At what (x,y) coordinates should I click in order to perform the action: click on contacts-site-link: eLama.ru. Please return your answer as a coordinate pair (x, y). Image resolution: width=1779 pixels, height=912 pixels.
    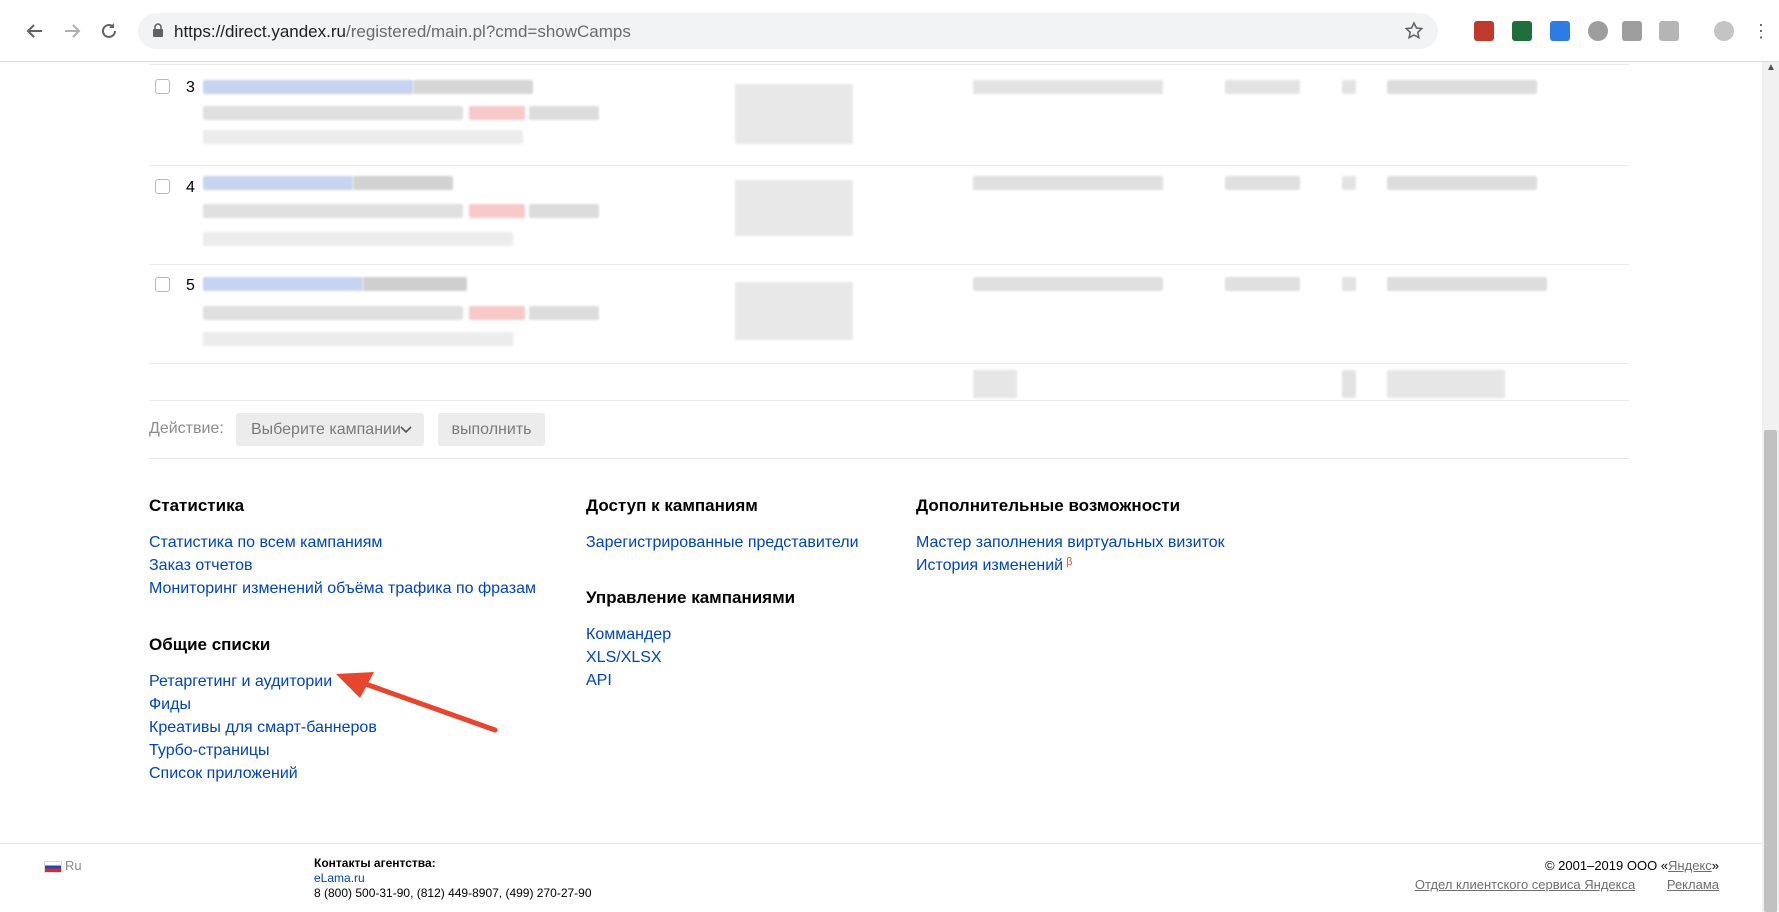
    Looking at the image, I should click on (453, 878).